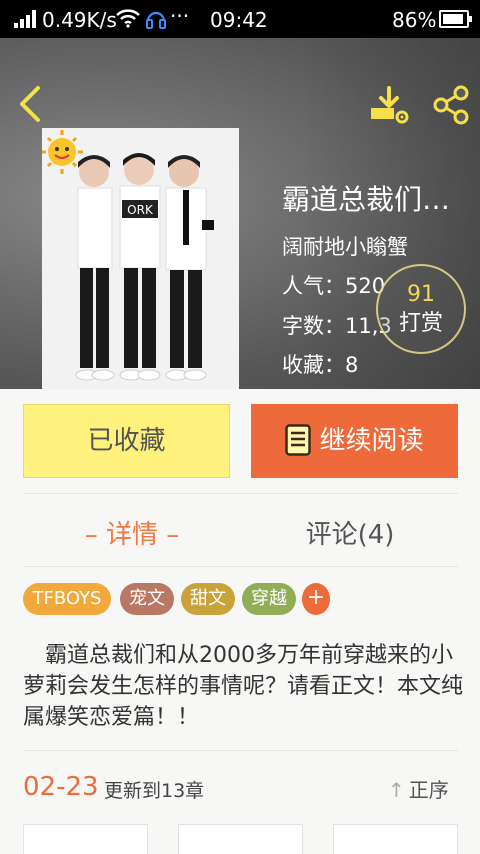  I want to click on tag-tianwen: 甜文, so click(208, 599).